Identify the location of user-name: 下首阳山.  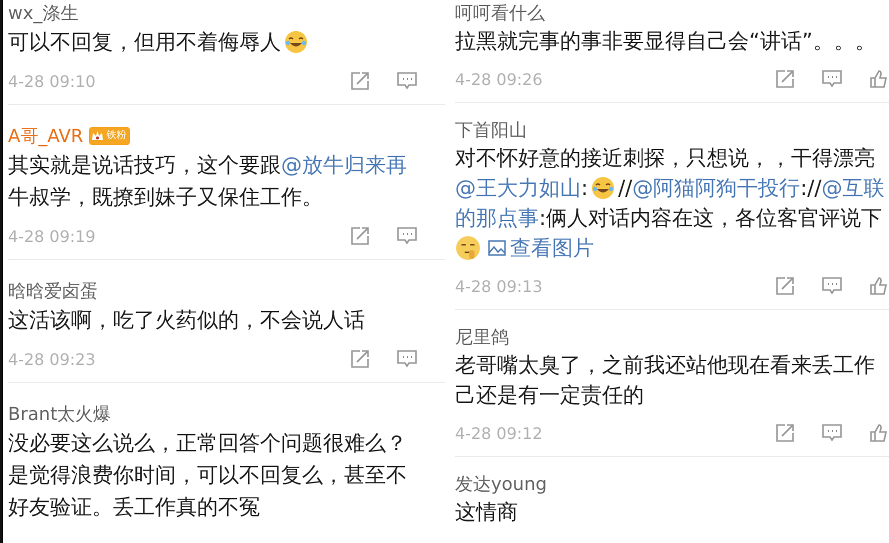
(491, 130).